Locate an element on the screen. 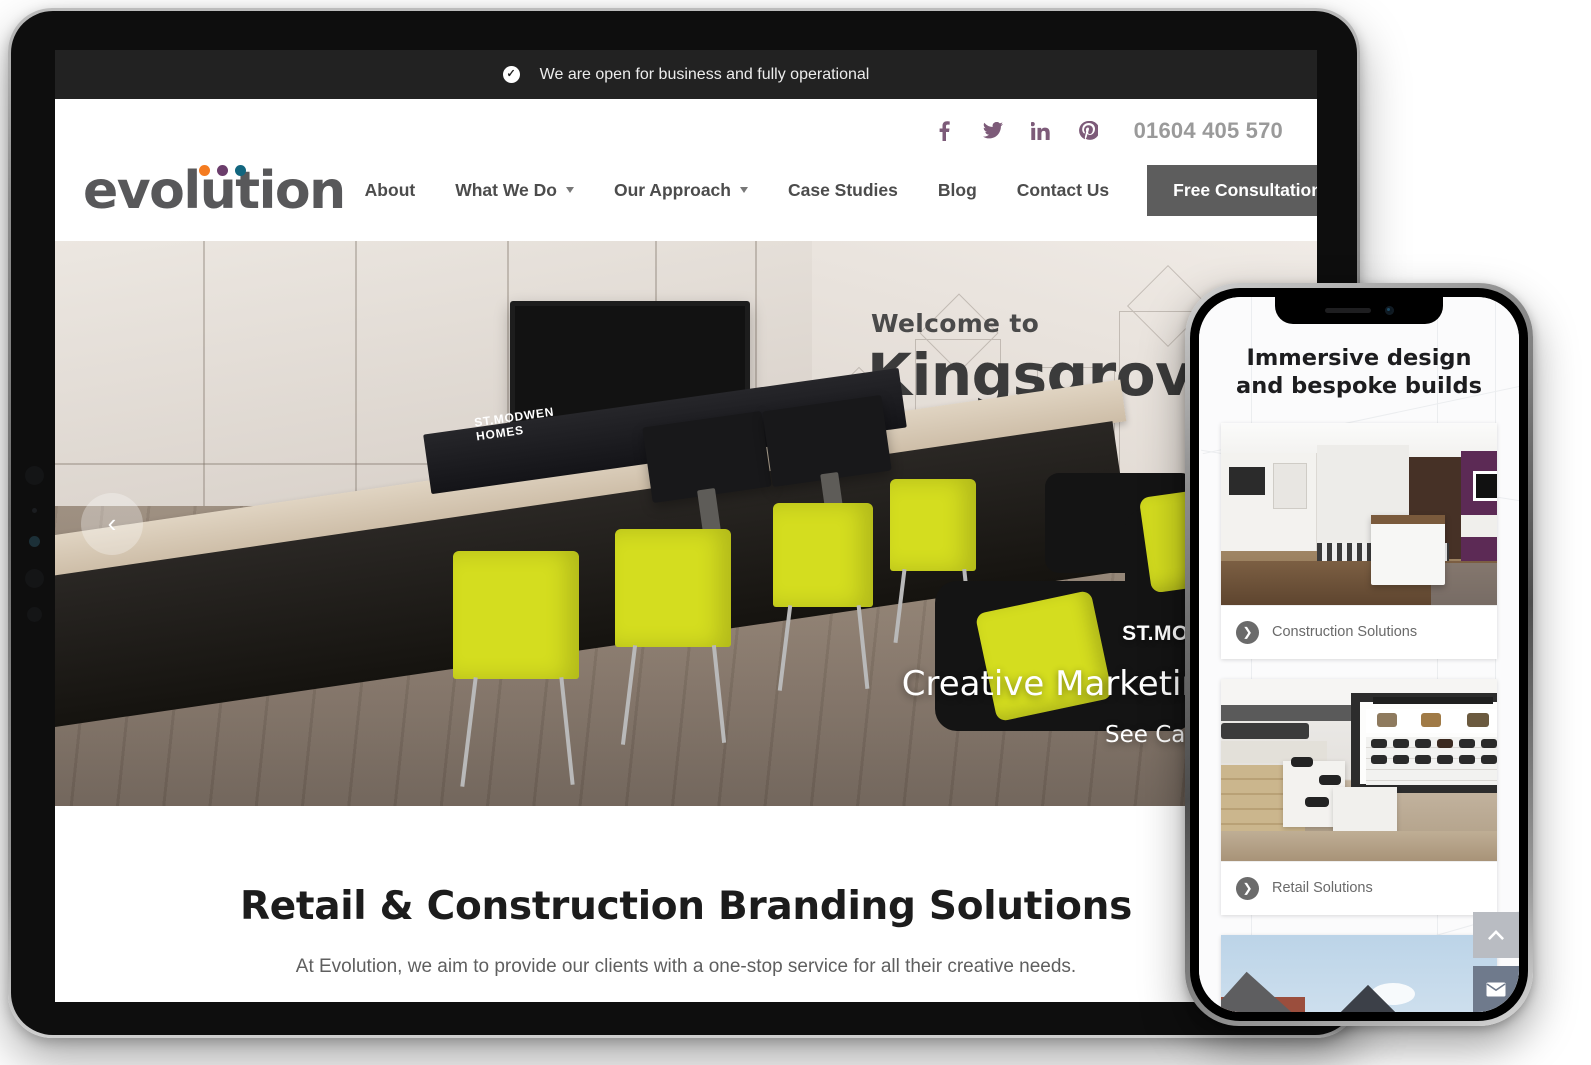  phone-notch is located at coordinates (1359, 310).